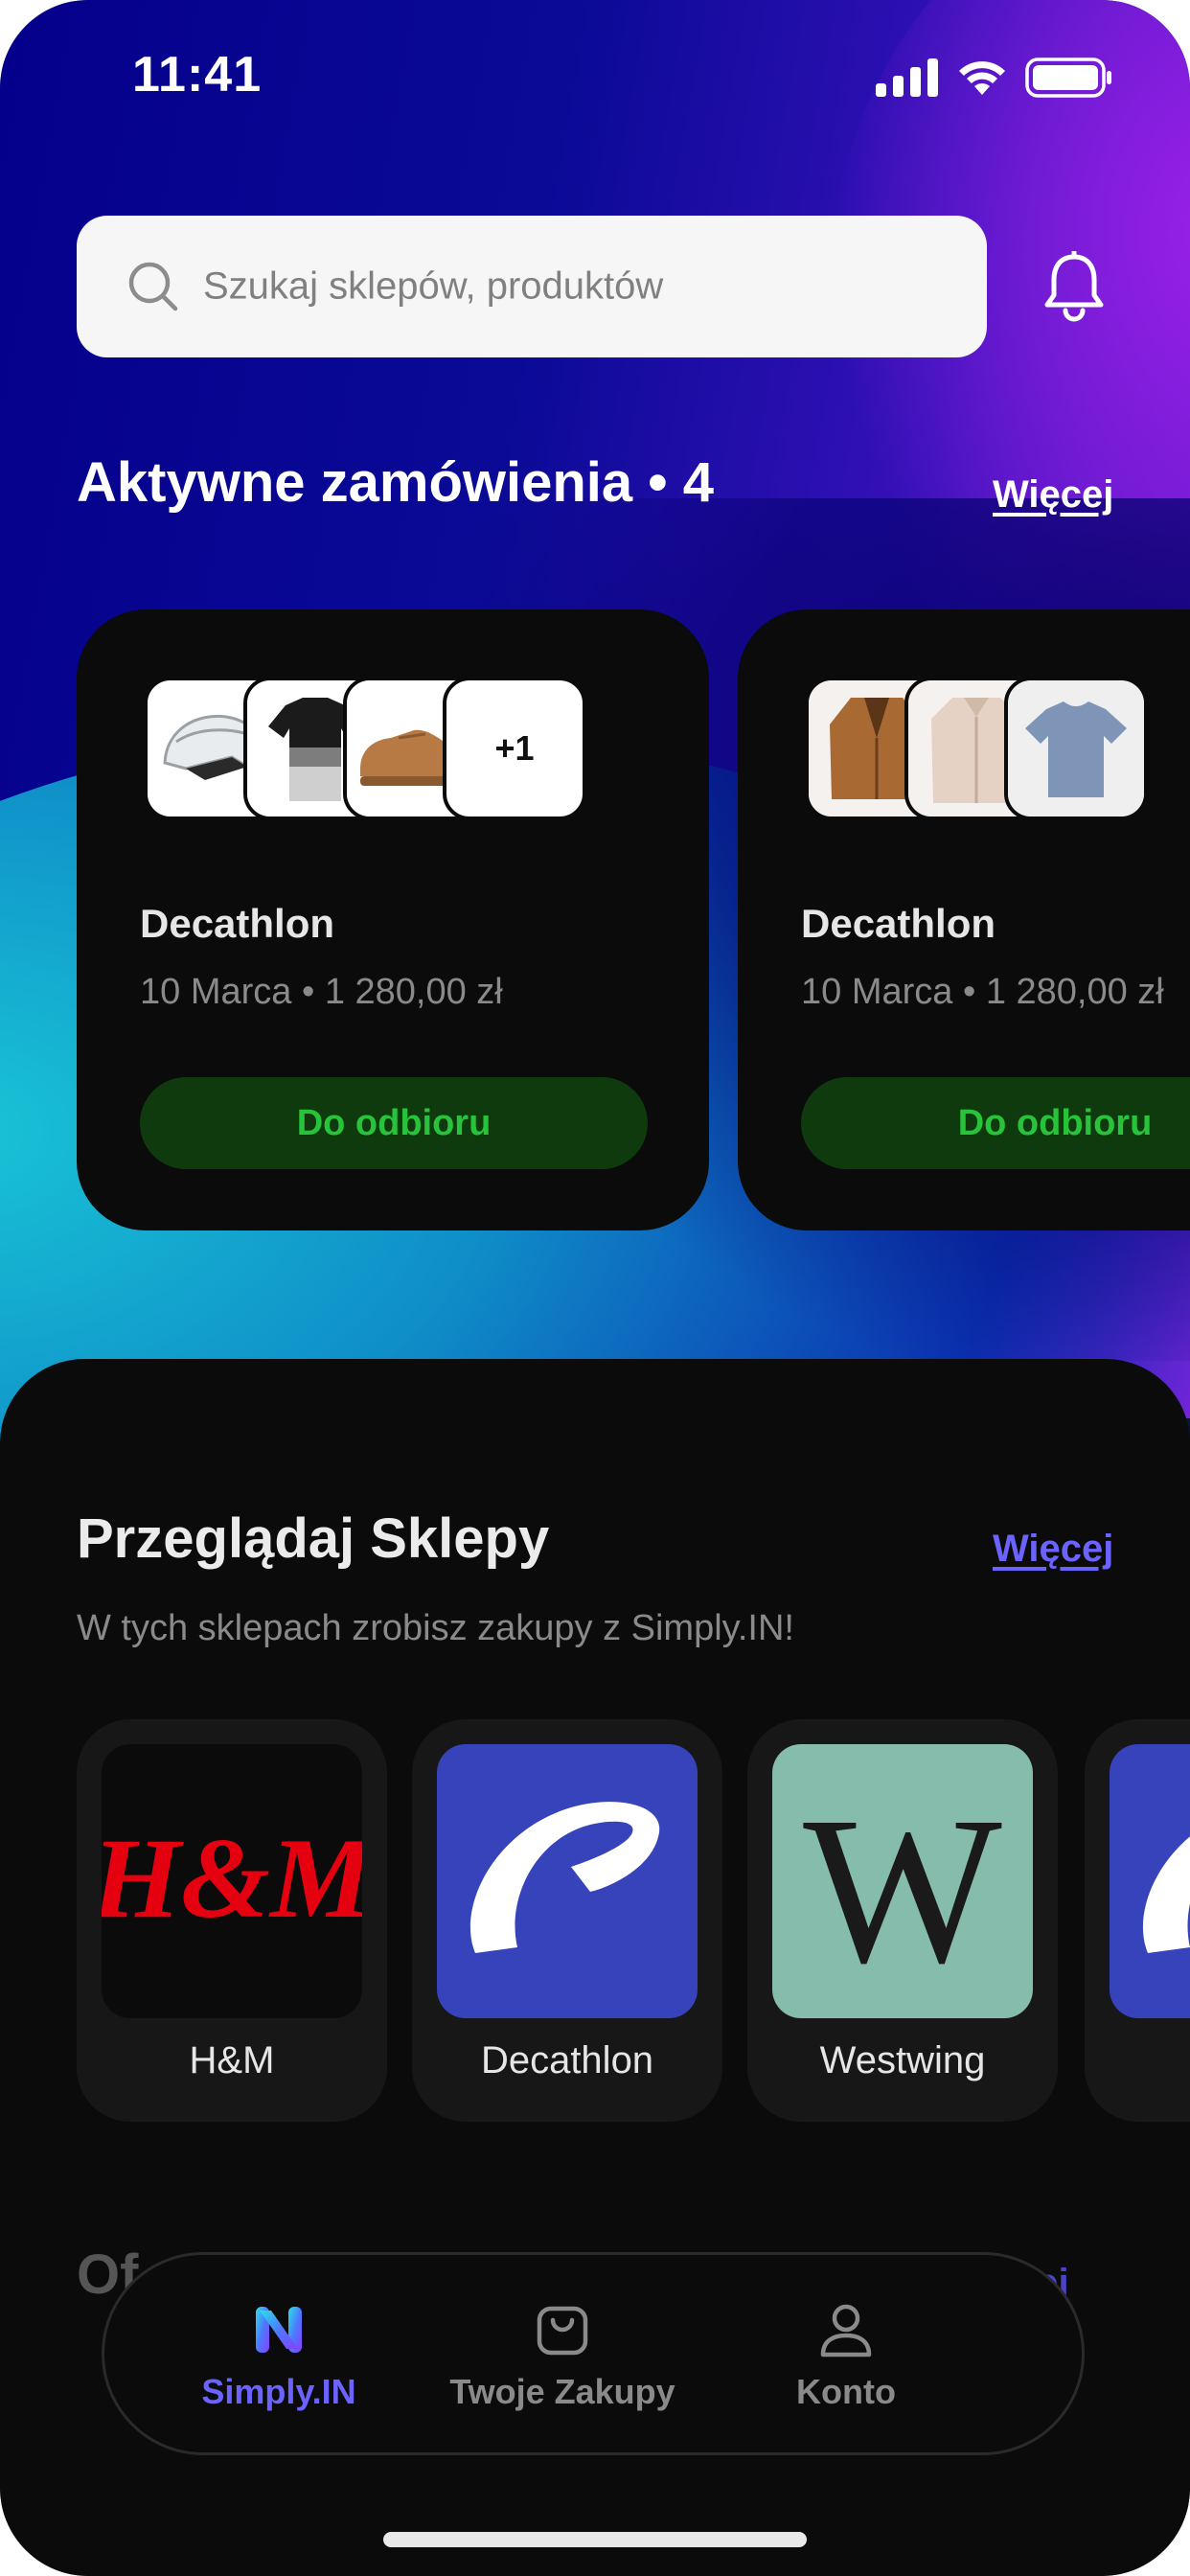 This screenshot has width=1190, height=2576. I want to click on search-bar: Szukaj sklepów, produktów, so click(532, 286).